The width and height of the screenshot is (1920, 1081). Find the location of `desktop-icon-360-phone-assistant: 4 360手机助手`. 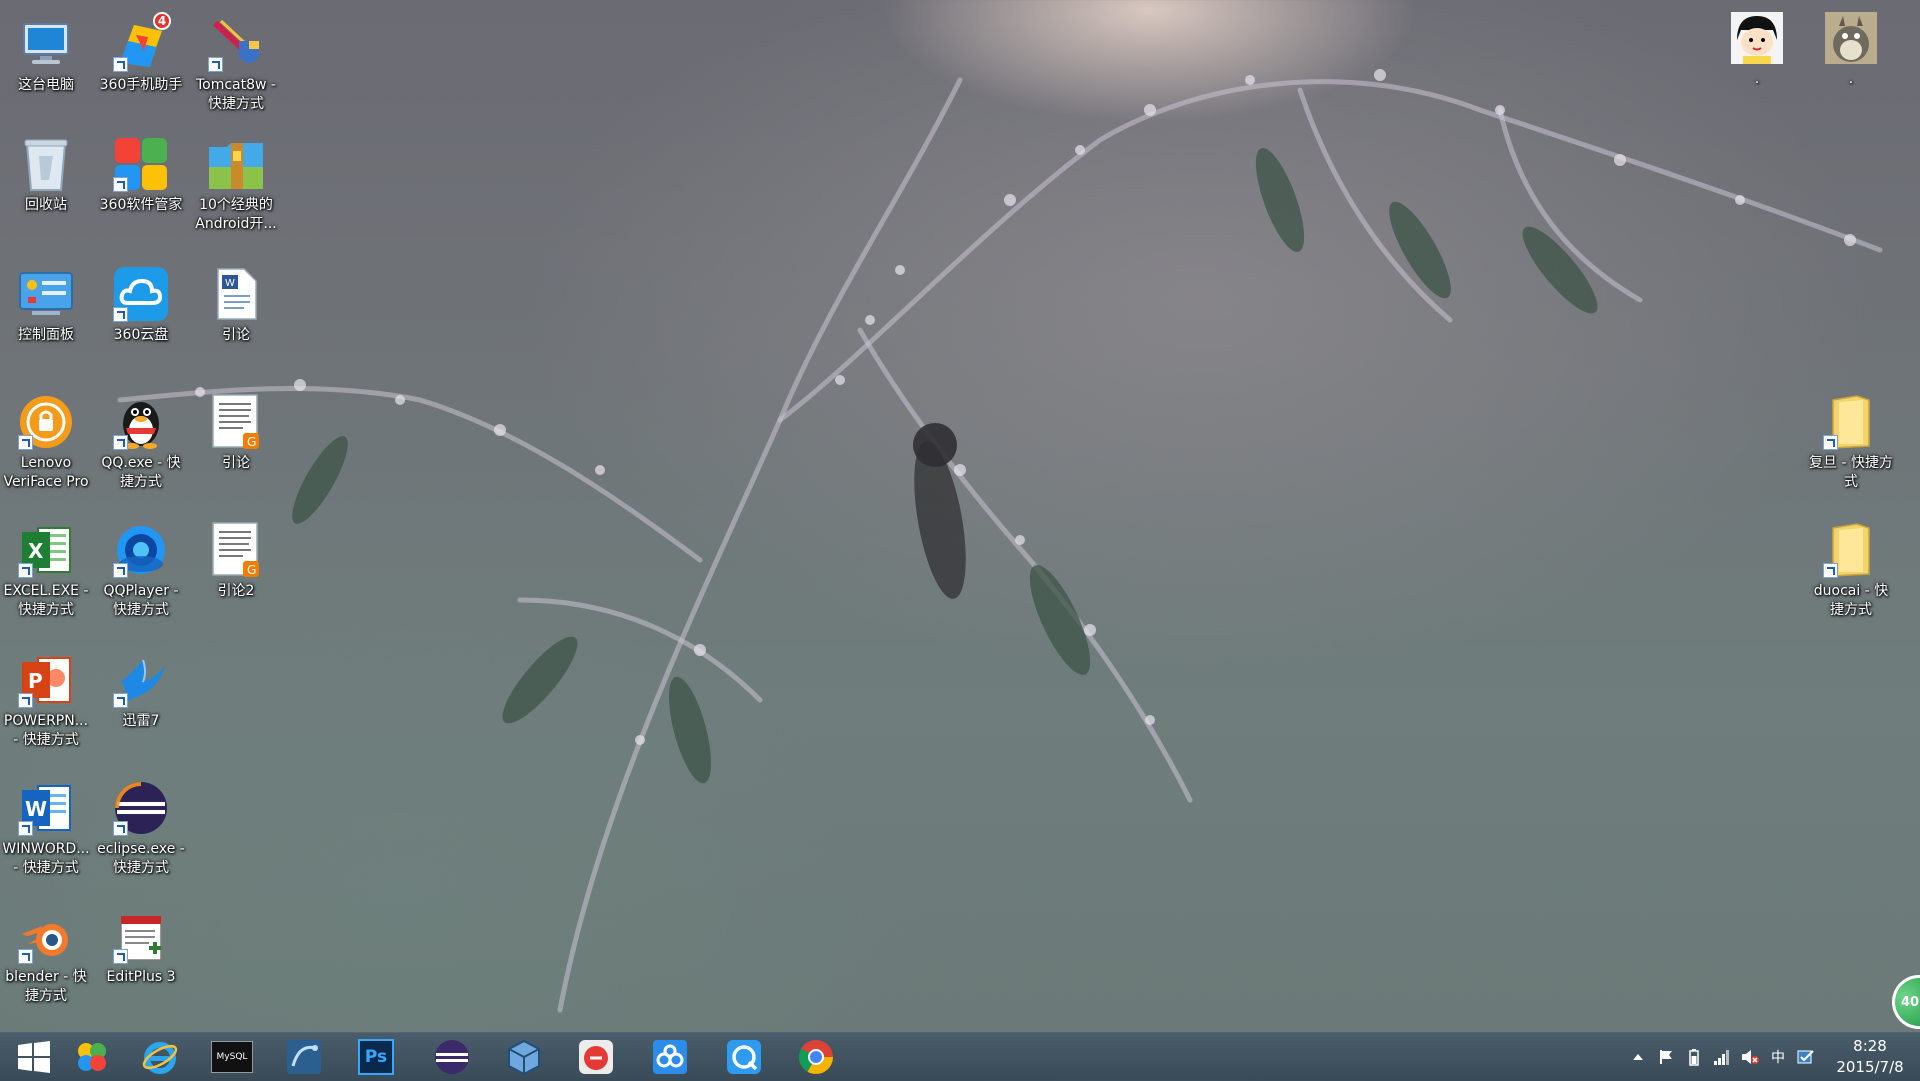

desktop-icon-360-phone-assistant: 4 360手机助手 is located at coordinates (141, 53).